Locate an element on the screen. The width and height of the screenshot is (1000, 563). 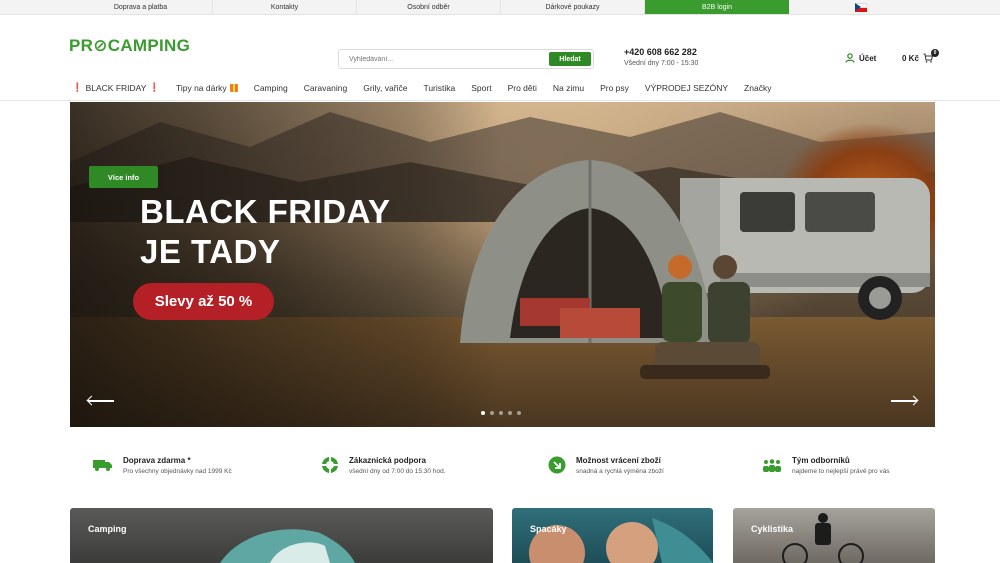
search-button: Hledat is located at coordinates (570, 59).